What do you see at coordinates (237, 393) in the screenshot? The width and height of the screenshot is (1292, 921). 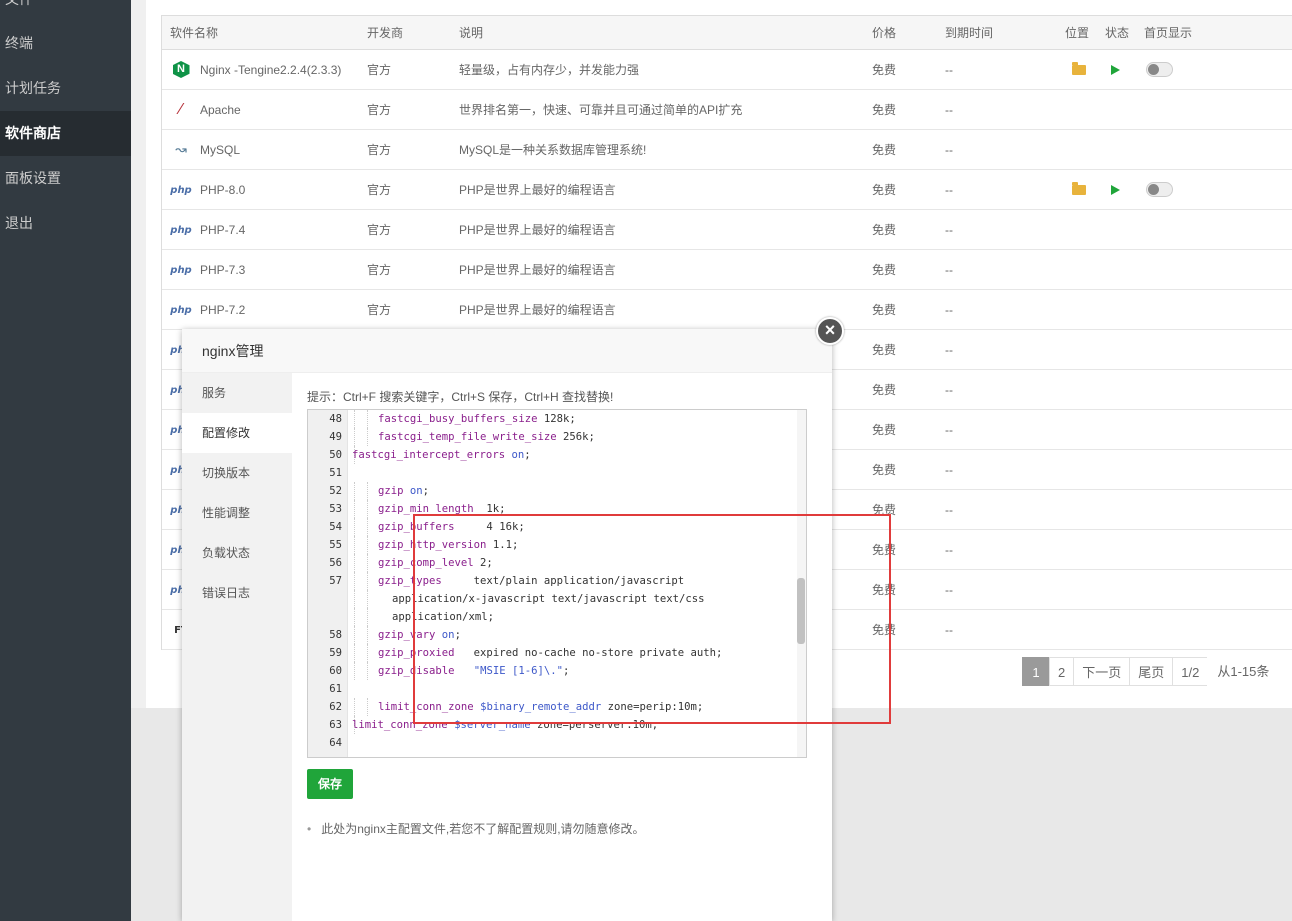 I see `tab-service: 服务` at bounding box center [237, 393].